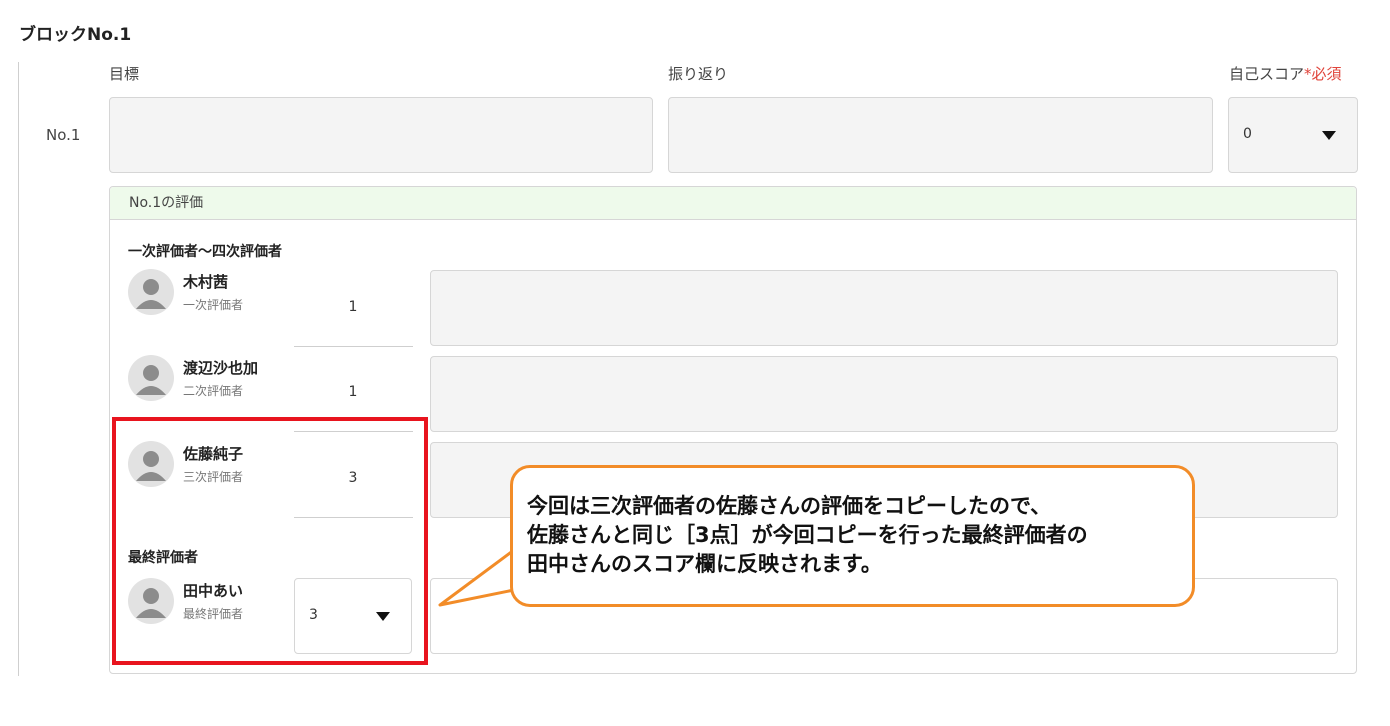 The height and width of the screenshot is (726, 1390). Describe the element at coordinates (1293, 135) in the screenshot. I see `self-score-select: 0` at that location.